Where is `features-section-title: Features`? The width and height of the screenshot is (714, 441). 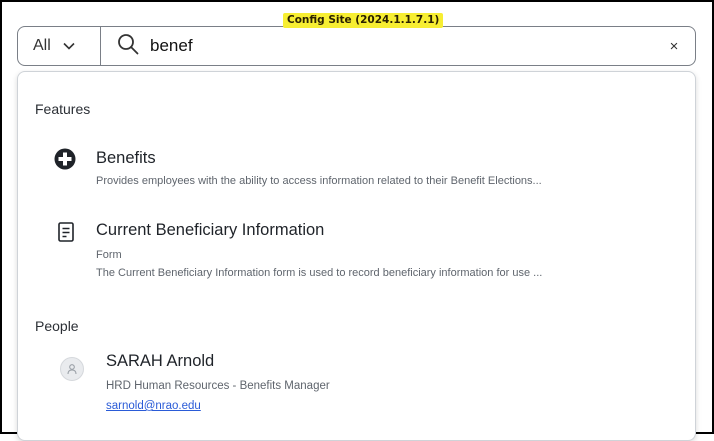
features-section-title: Features is located at coordinates (63, 109).